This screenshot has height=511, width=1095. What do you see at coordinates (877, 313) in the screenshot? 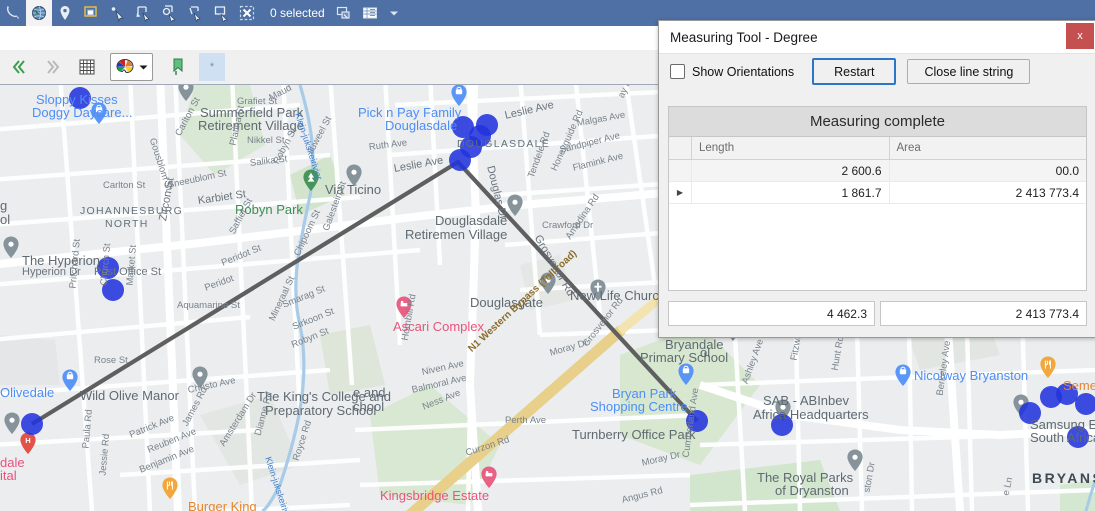
I see `totals-row: 4 462.3 2 413 773.4` at bounding box center [877, 313].